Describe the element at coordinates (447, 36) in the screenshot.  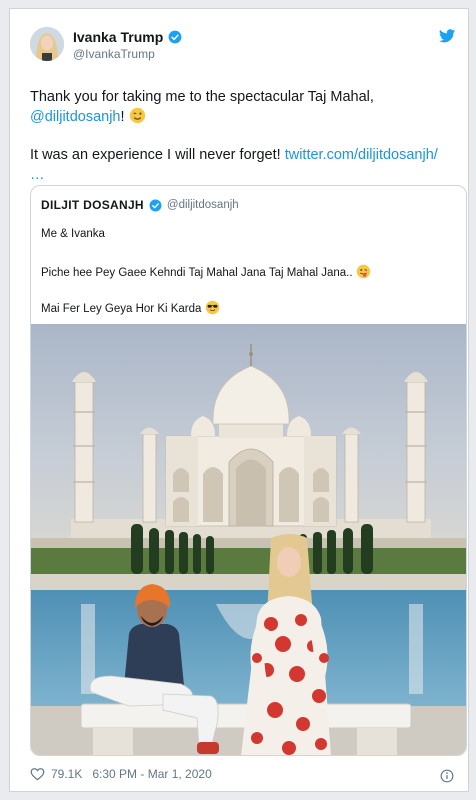
I see `twitter-bird-icon` at that location.